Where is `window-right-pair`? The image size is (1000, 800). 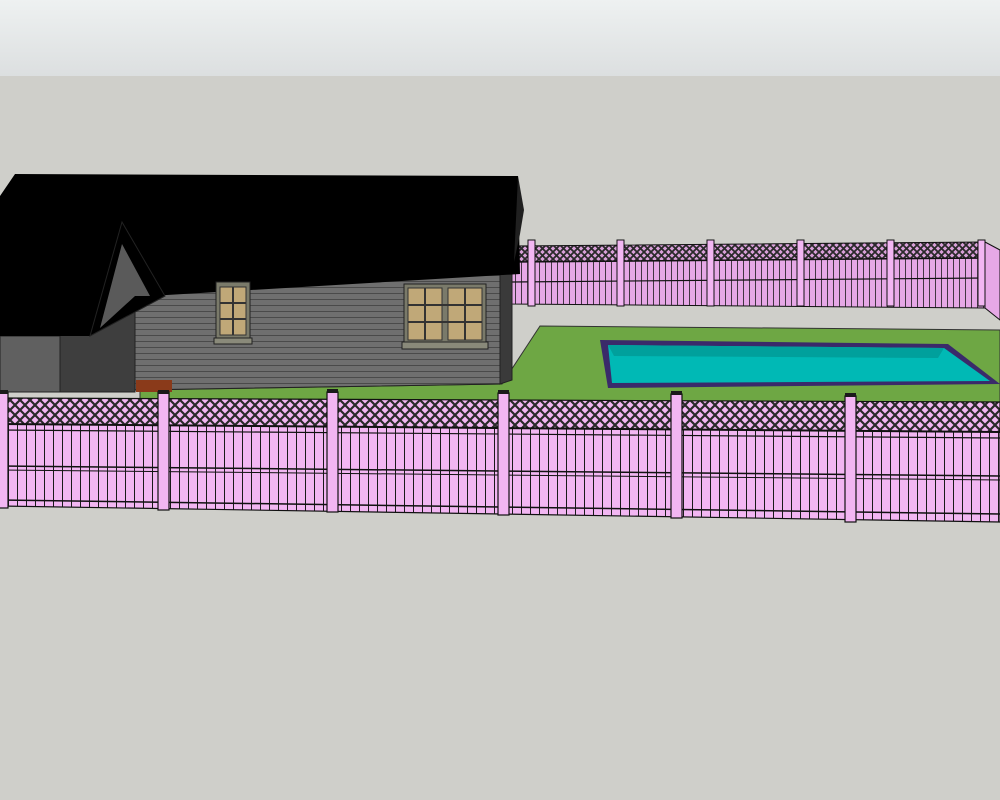
window-right-pair is located at coordinates (445, 316).